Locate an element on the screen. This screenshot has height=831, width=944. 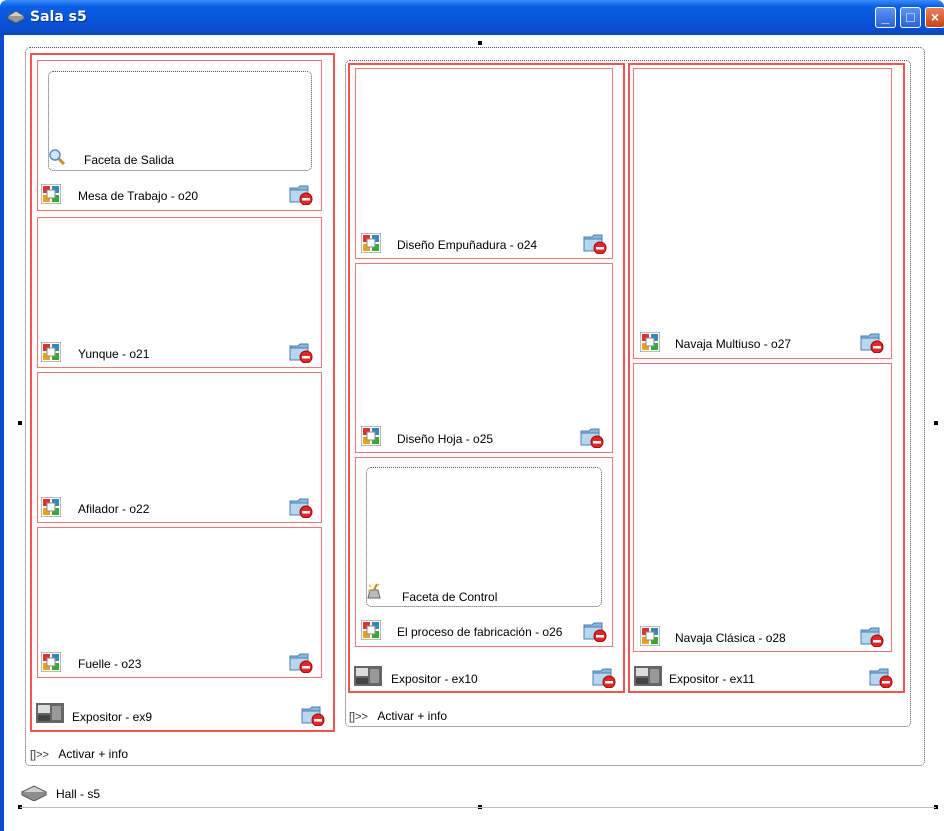
wand-icon is located at coordinates (374, 591).